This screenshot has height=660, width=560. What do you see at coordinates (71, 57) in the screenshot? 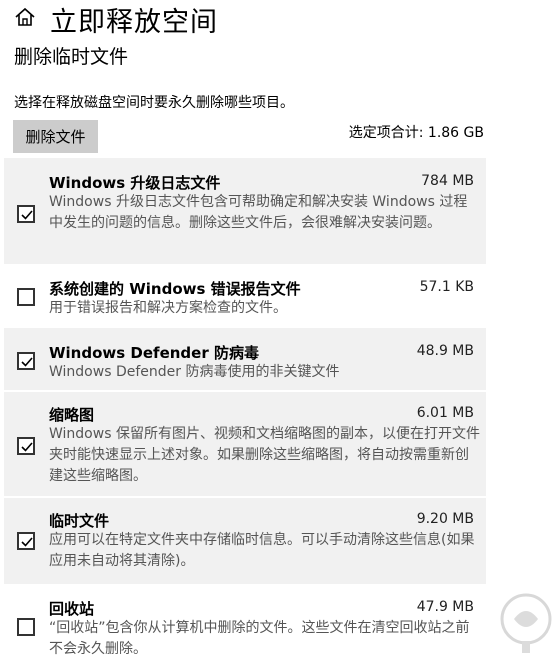
I see `section-title: 删除临时文件` at bounding box center [71, 57].